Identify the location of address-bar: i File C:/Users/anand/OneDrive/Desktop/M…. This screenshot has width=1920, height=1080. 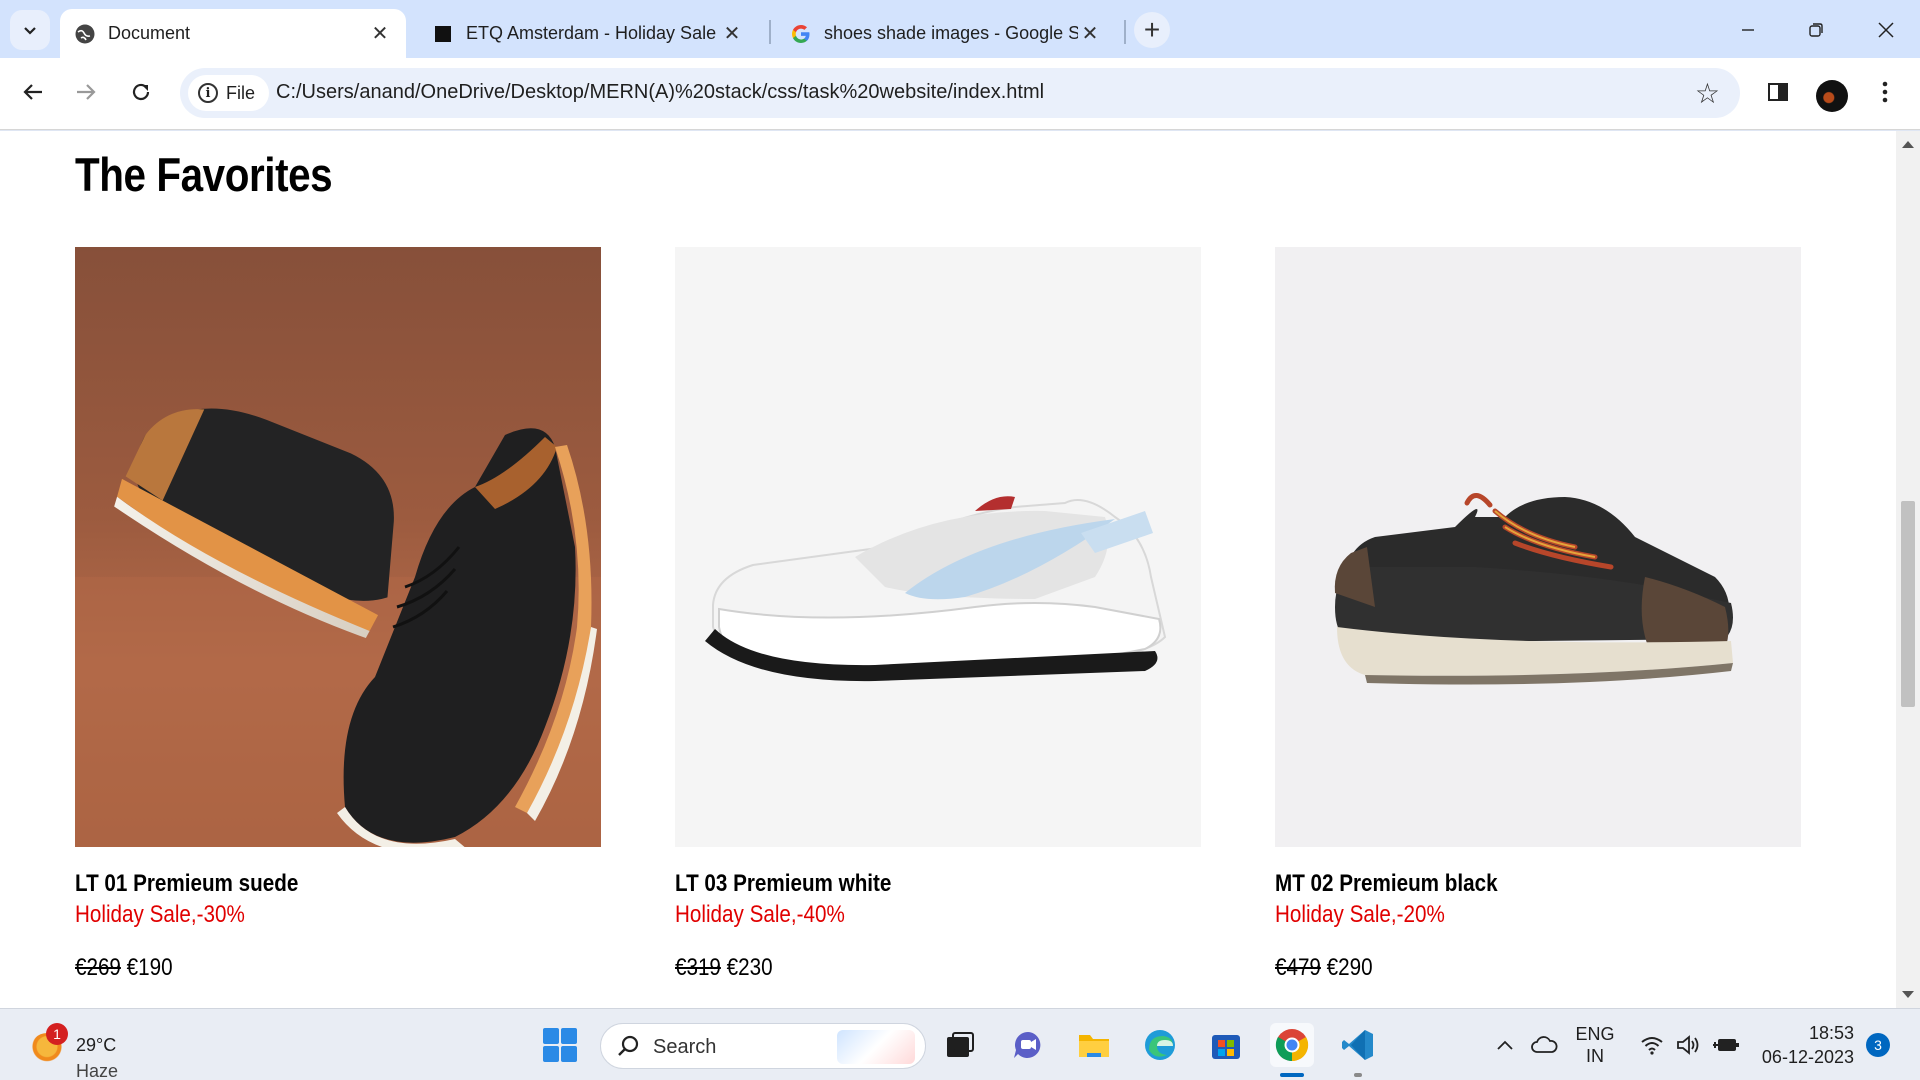
(960, 93).